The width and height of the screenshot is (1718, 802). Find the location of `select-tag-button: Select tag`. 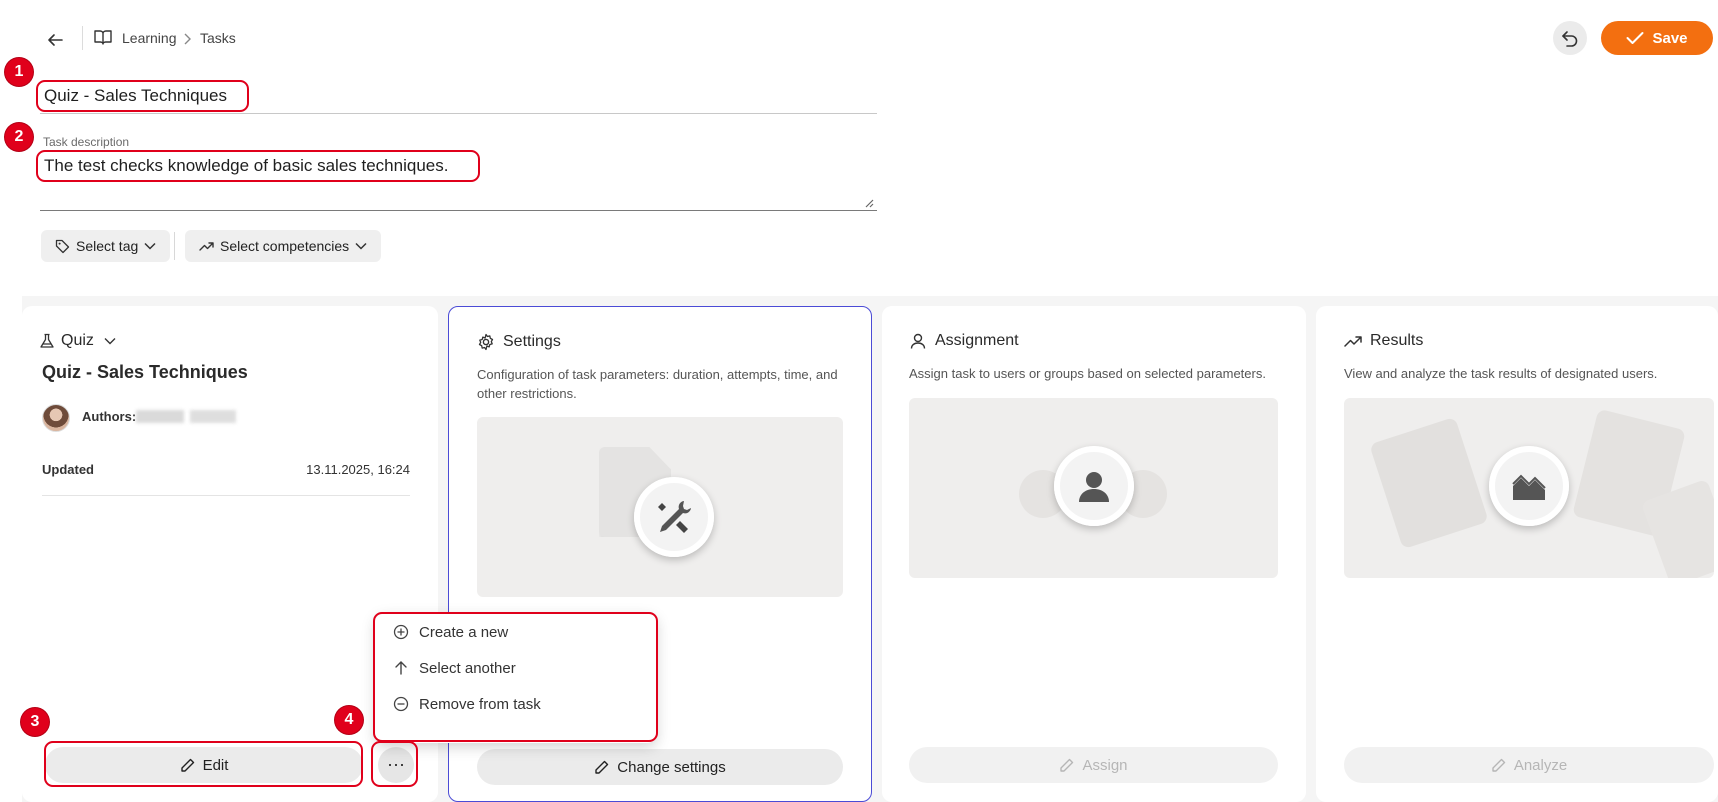

select-tag-button: Select tag is located at coordinates (106, 246).